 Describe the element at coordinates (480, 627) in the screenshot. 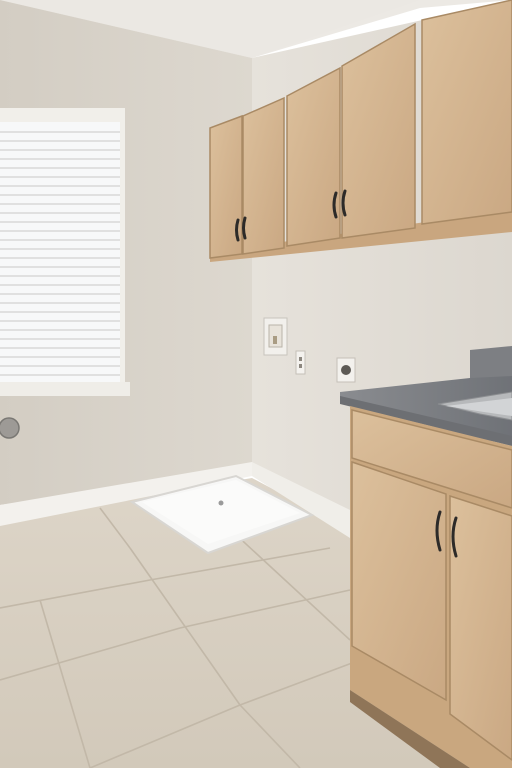

I see `lower-cabinet-door-right` at that location.